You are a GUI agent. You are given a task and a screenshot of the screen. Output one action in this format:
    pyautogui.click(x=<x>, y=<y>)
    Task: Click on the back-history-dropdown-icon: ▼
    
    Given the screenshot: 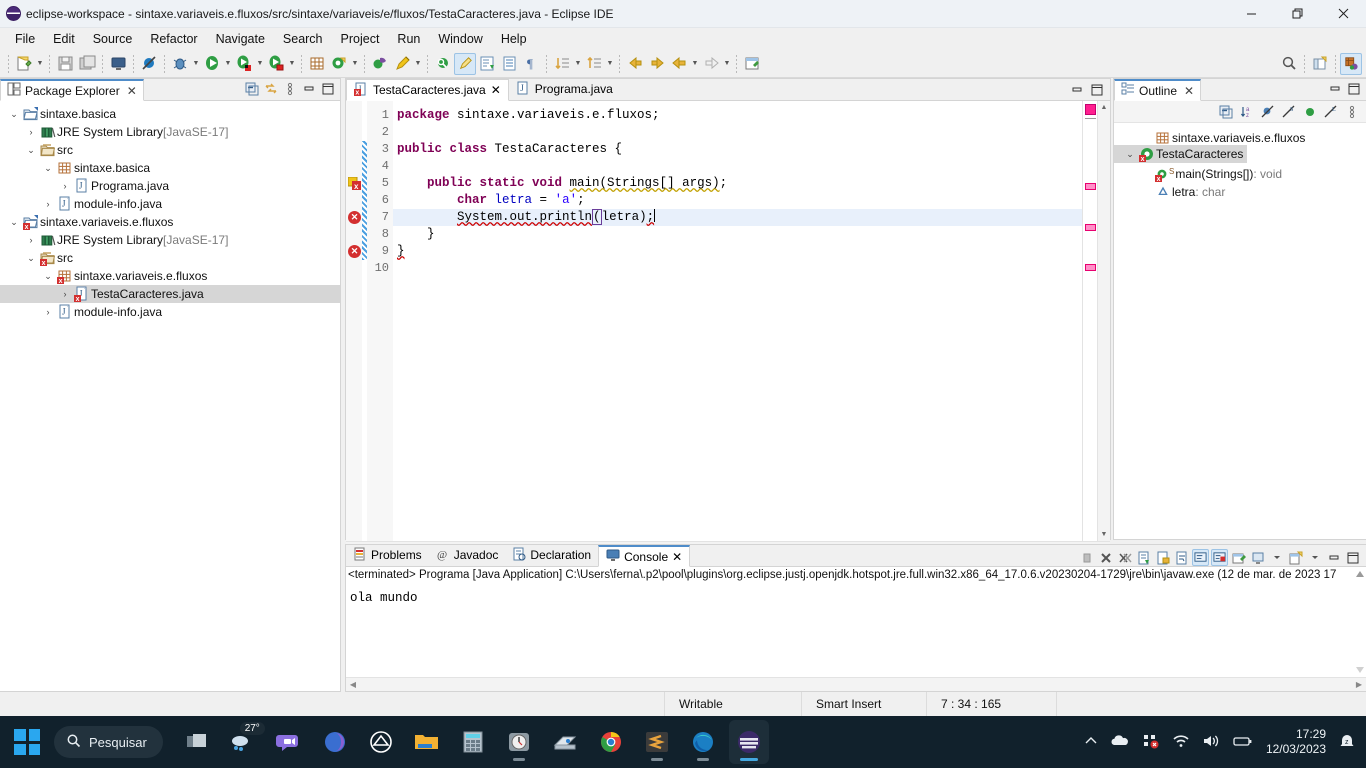 What is the action you would take?
    pyautogui.click(x=695, y=64)
    